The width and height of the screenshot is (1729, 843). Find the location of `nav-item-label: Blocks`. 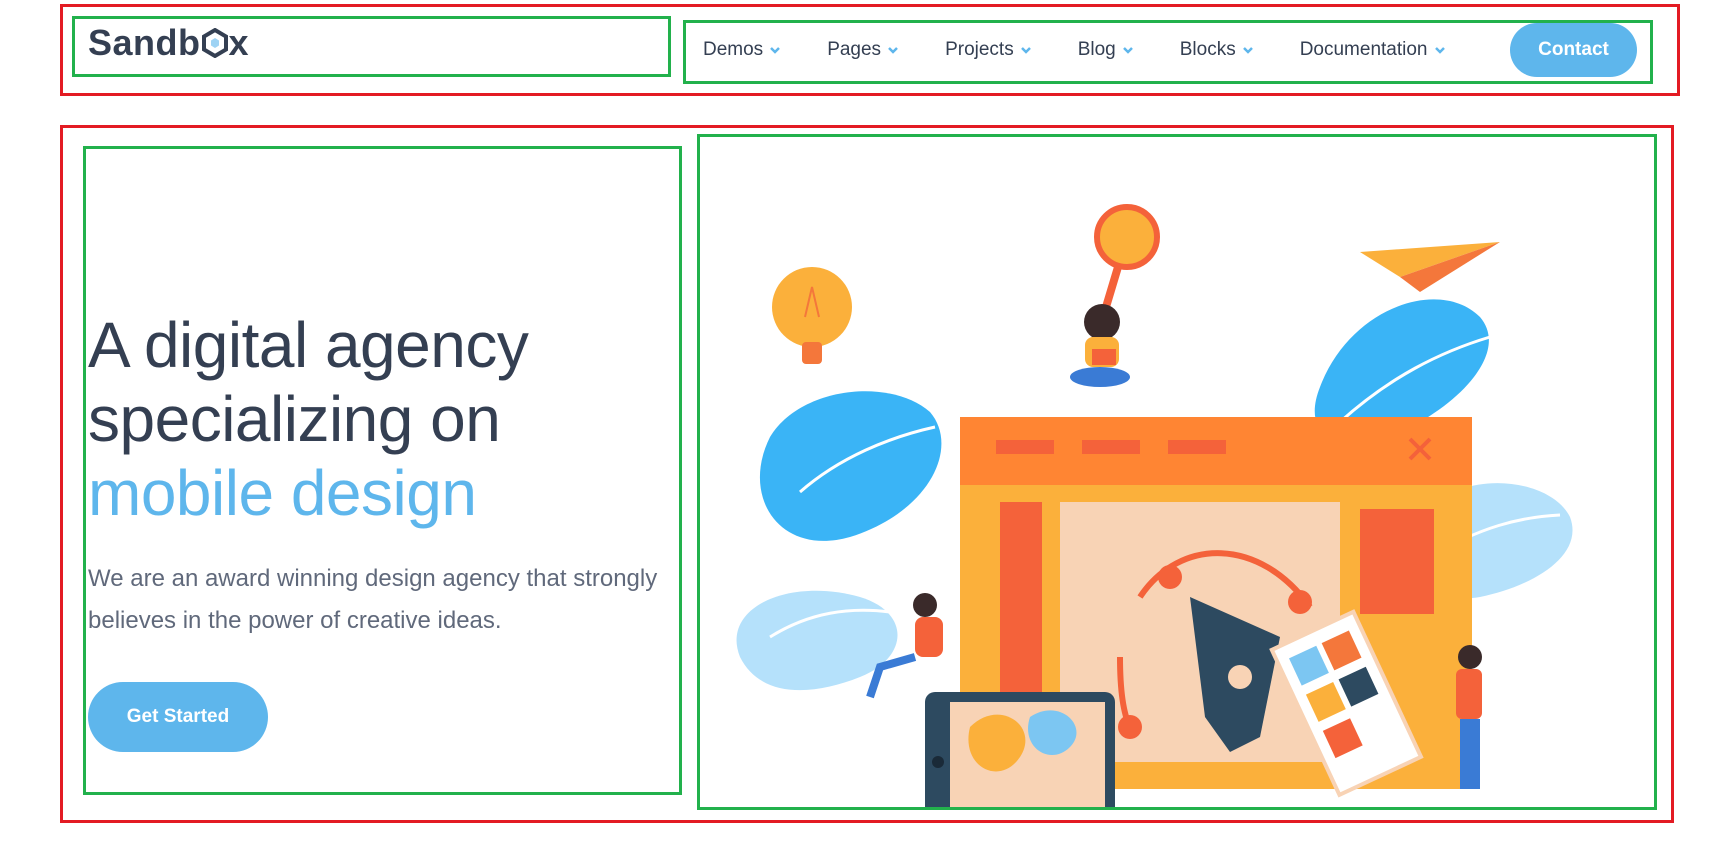

nav-item-label: Blocks is located at coordinates (1207, 49).